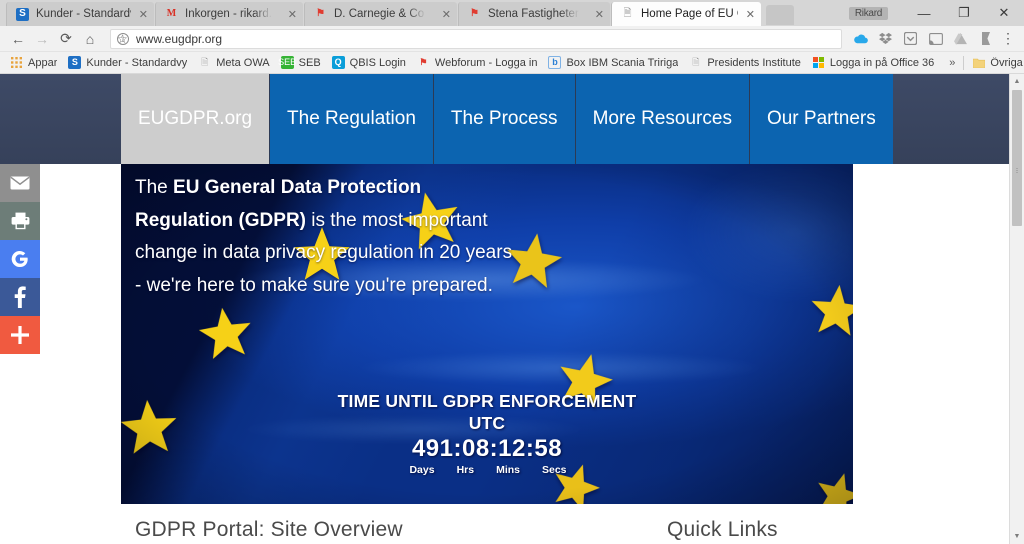 Image resolution: width=1024 pixels, height=544 pixels. Describe the element at coordinates (1017, 536) in the screenshot. I see `scroll-down-arrow-icon: ▼` at that location.